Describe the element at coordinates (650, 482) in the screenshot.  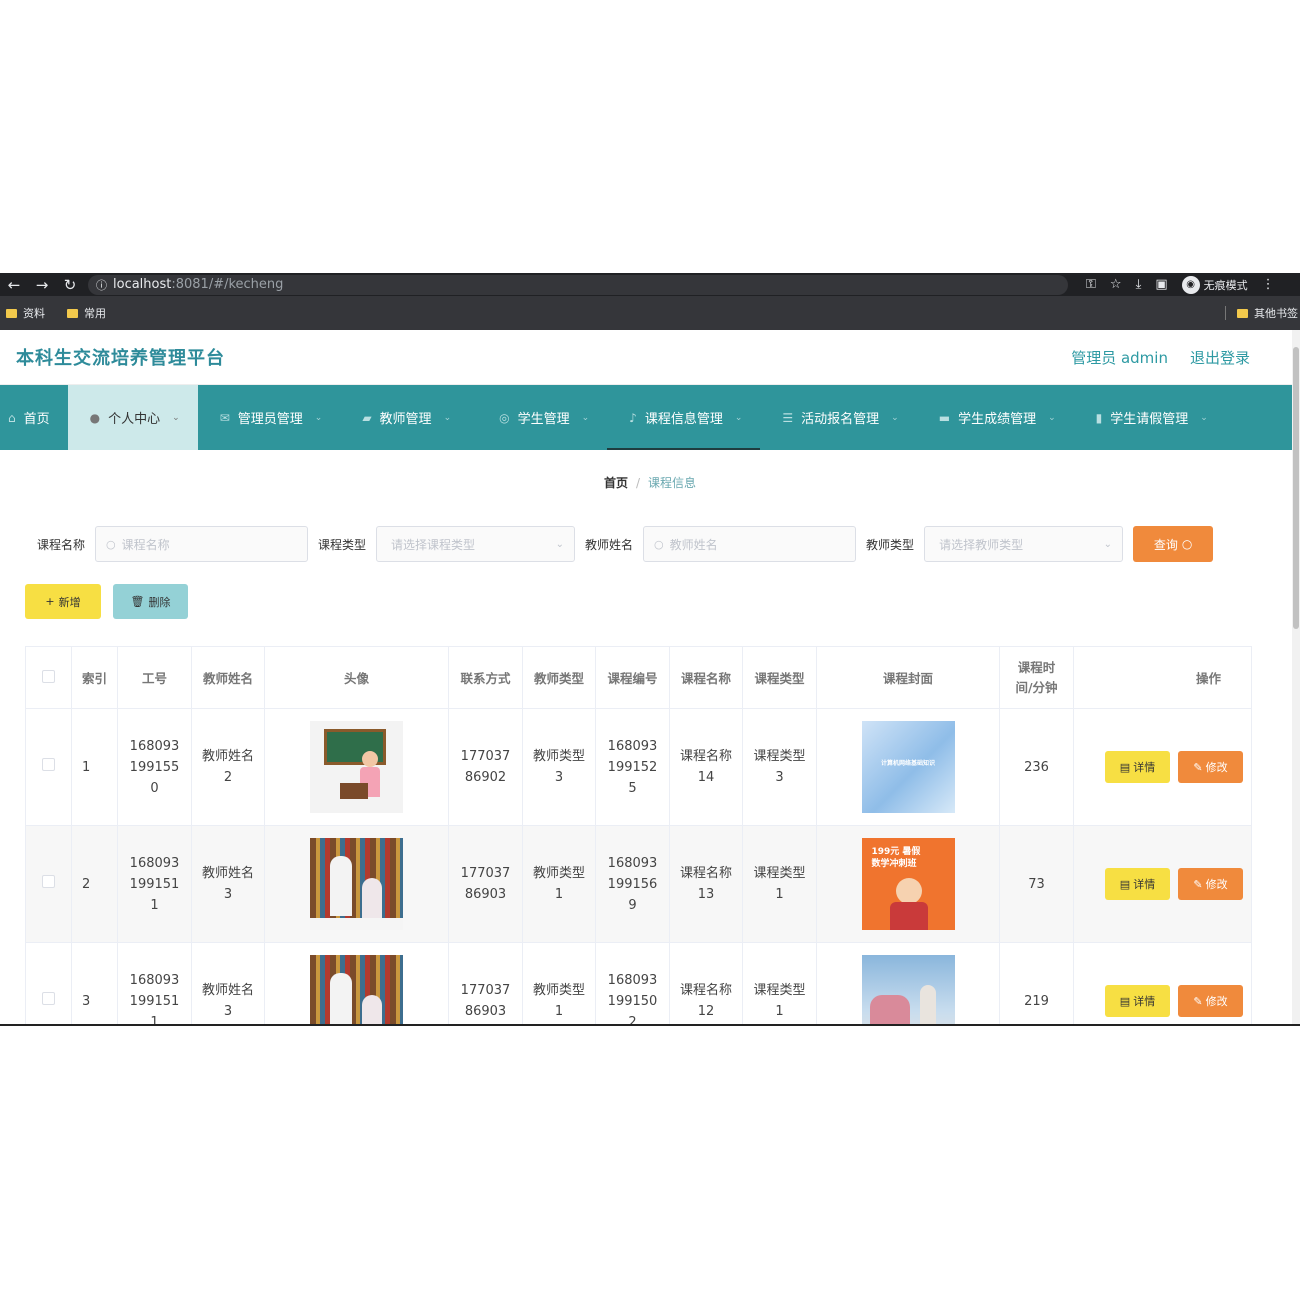
I see `breadcrumb: 首页 / 课程信息` at that location.